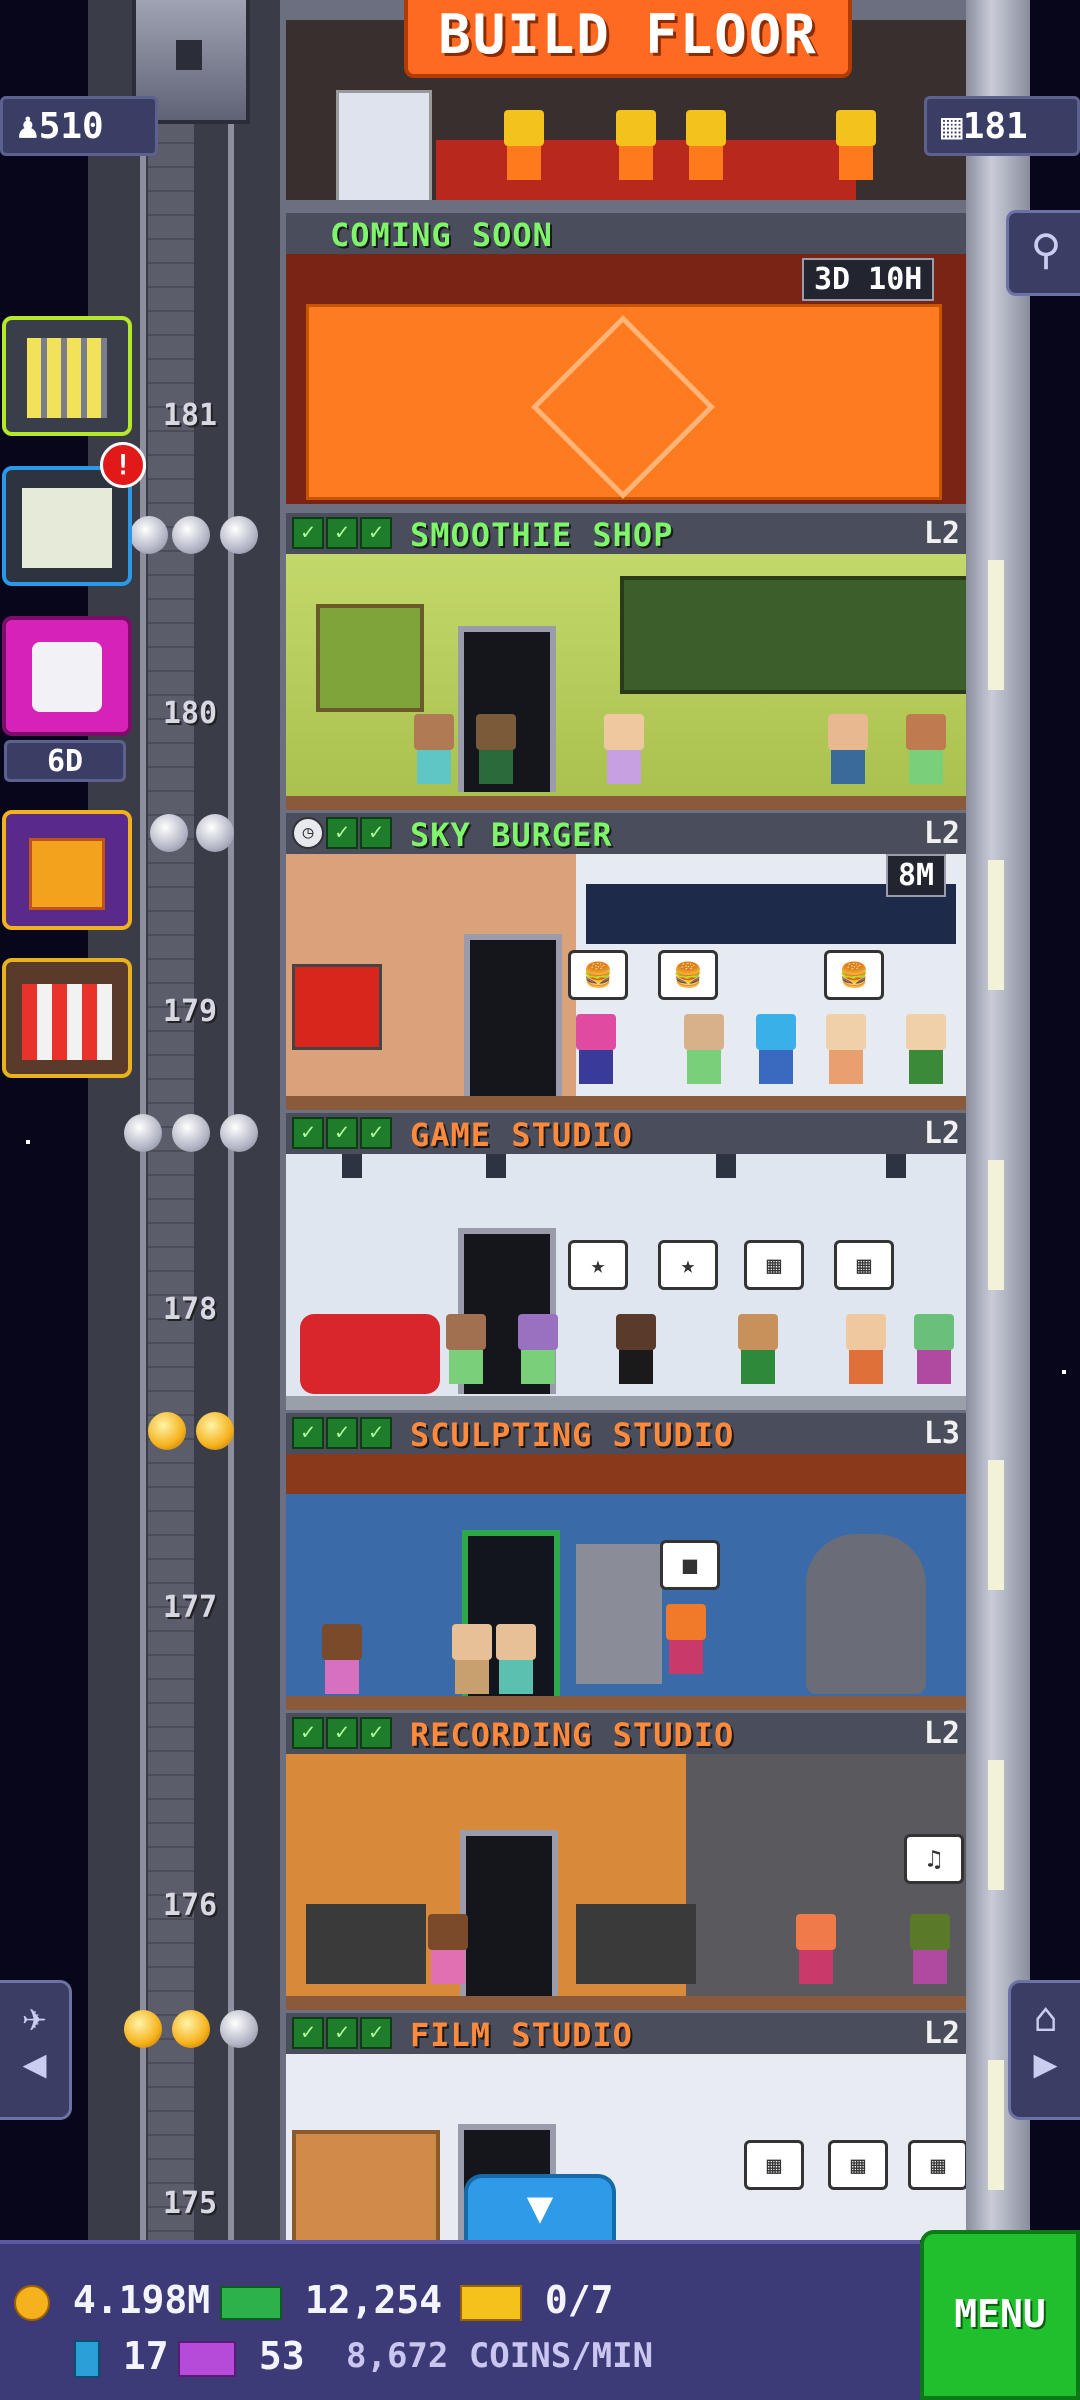 This screenshot has width=1080, height=2400. I want to click on checklist-icon, so click(67, 528).